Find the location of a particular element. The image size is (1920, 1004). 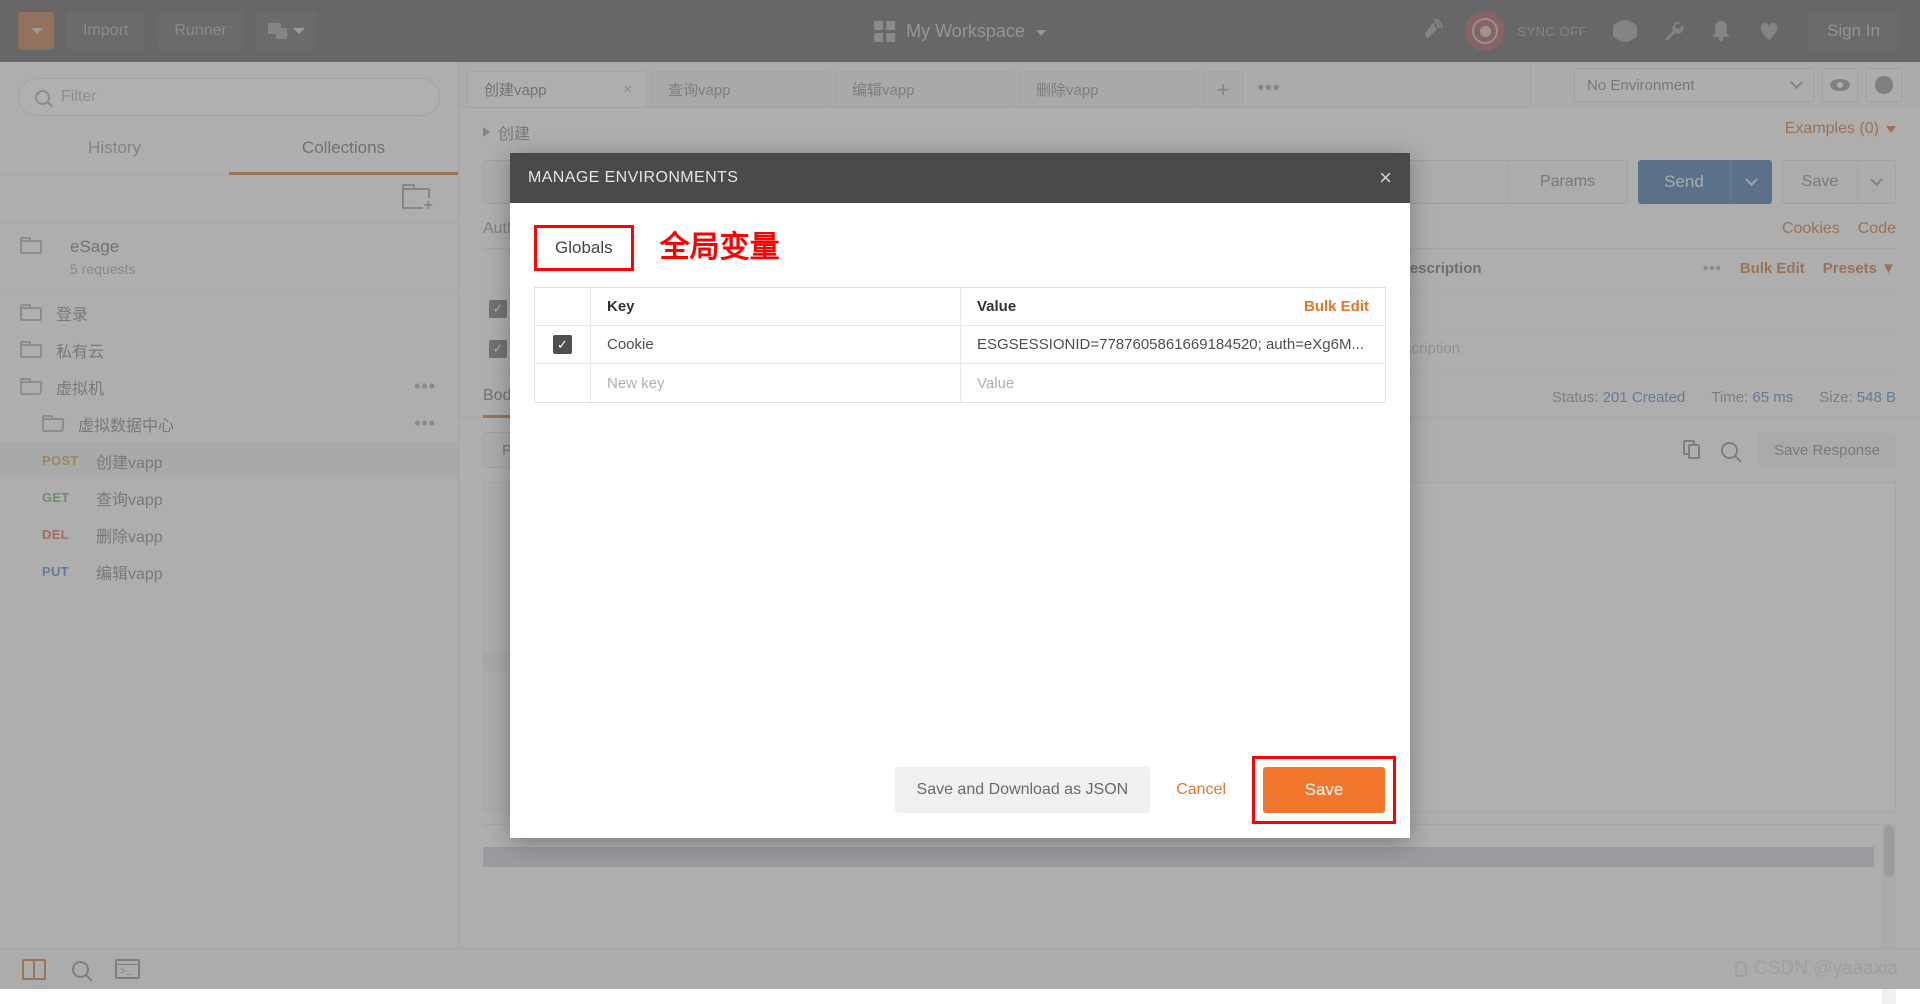

filter-box is located at coordinates (229, 97).